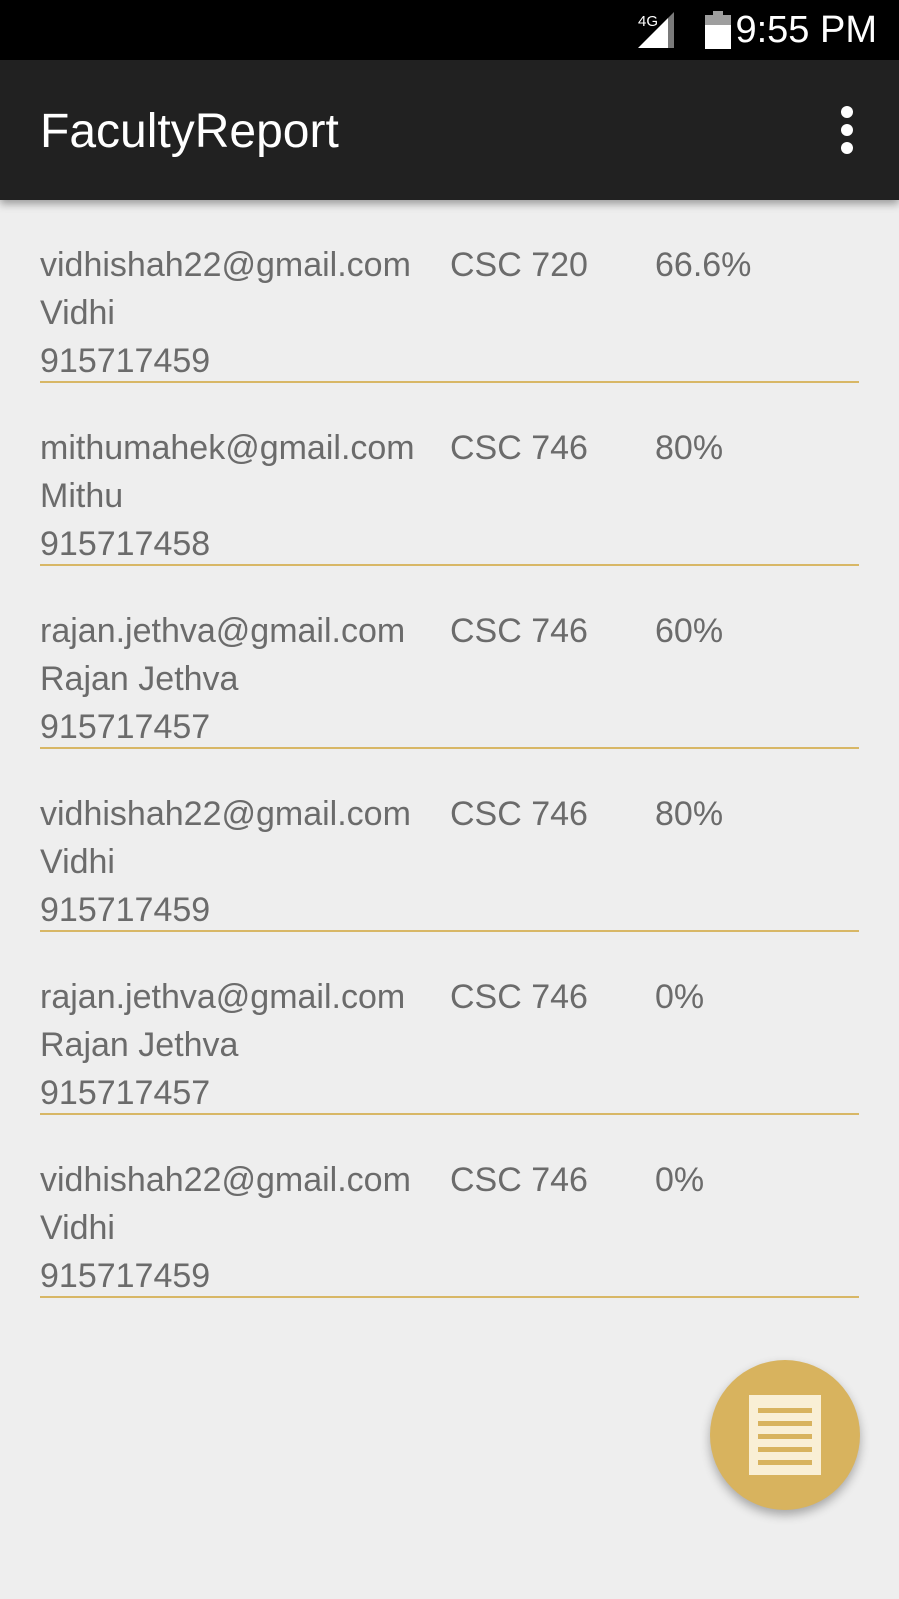  Describe the element at coordinates (689, 631) in the screenshot. I see `score-percent: 60%` at that location.